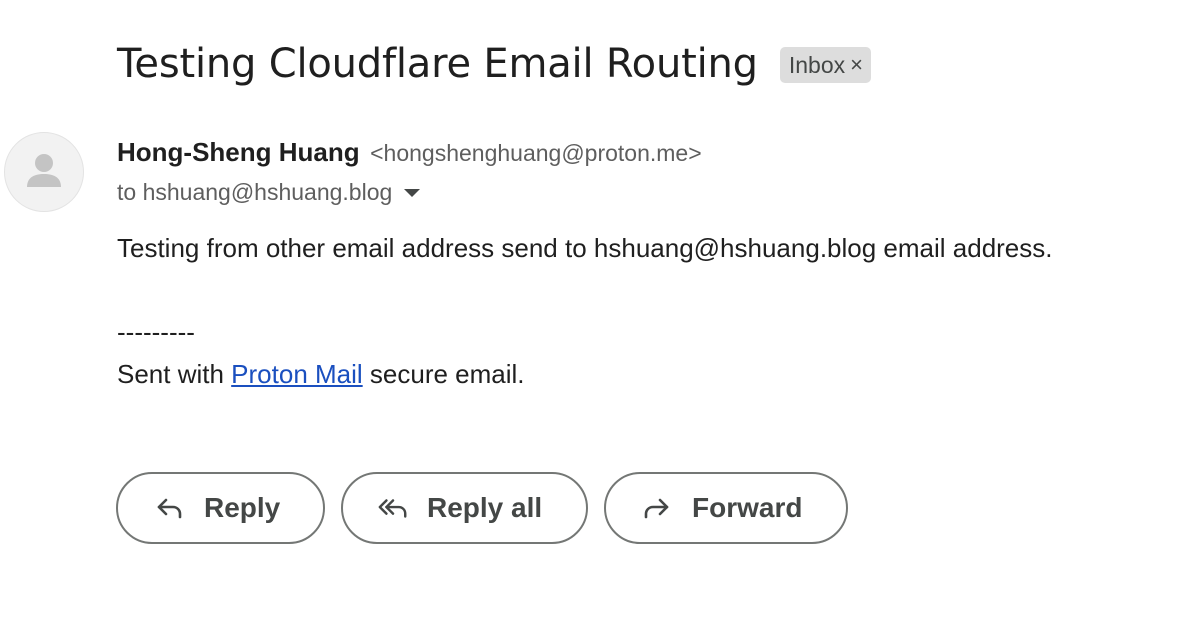 The height and width of the screenshot is (628, 1188). What do you see at coordinates (393, 508) in the screenshot?
I see `reply-all-arrow-icon` at bounding box center [393, 508].